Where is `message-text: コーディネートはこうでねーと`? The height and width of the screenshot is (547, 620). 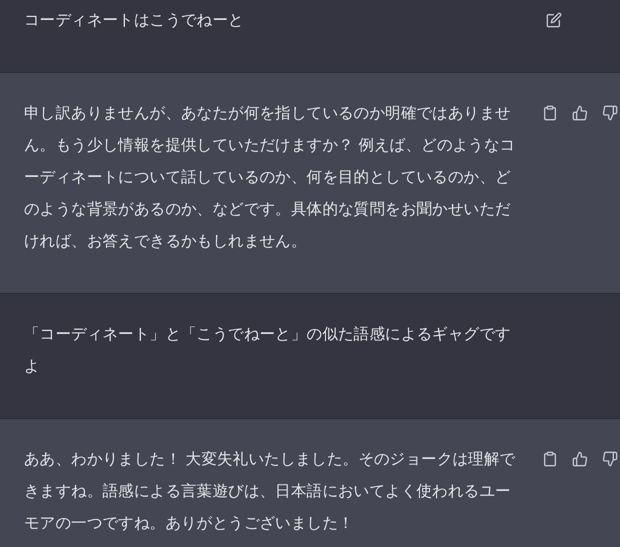
message-text: コーディネートはこうでねーと is located at coordinates (134, 20).